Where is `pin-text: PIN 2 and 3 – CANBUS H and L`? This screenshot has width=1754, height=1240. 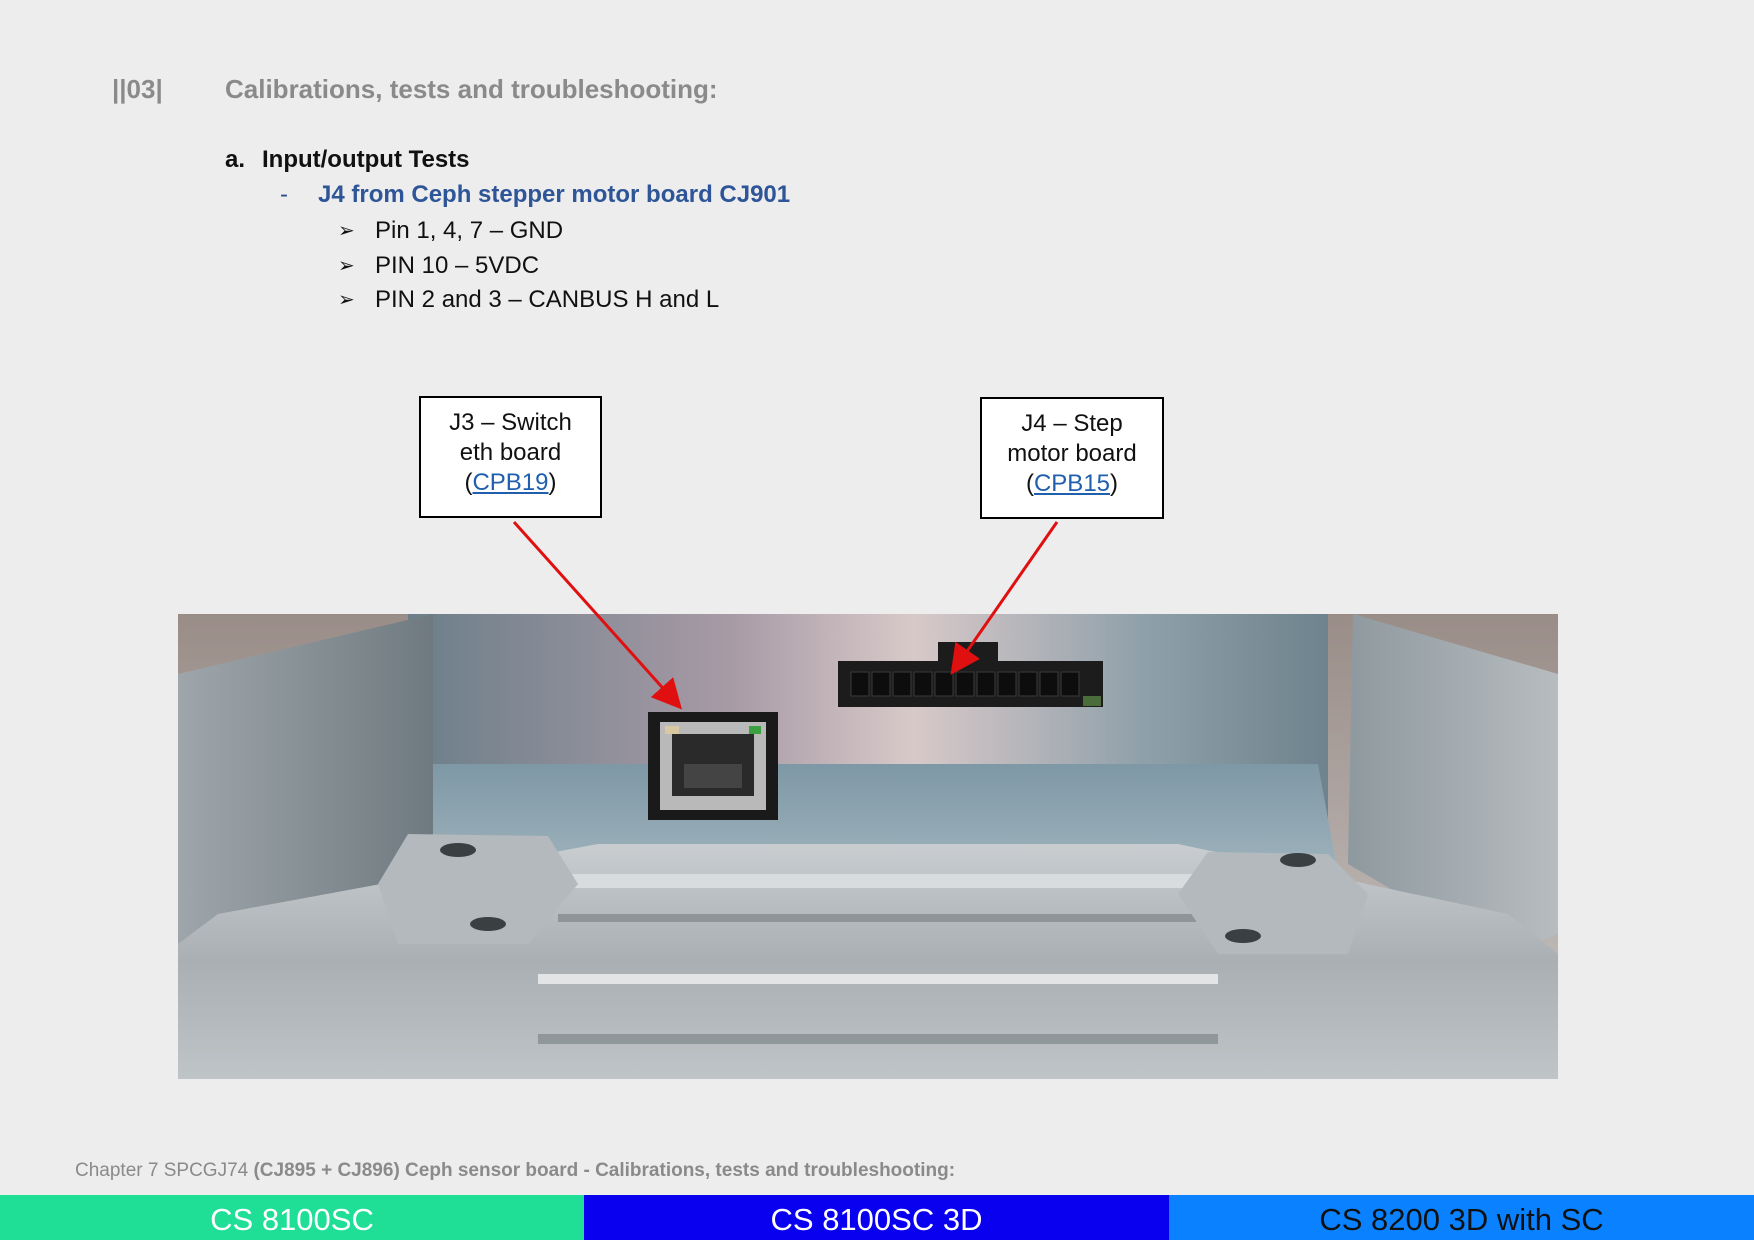
pin-text: PIN 2 and 3 – CANBUS H and L is located at coordinates (547, 299).